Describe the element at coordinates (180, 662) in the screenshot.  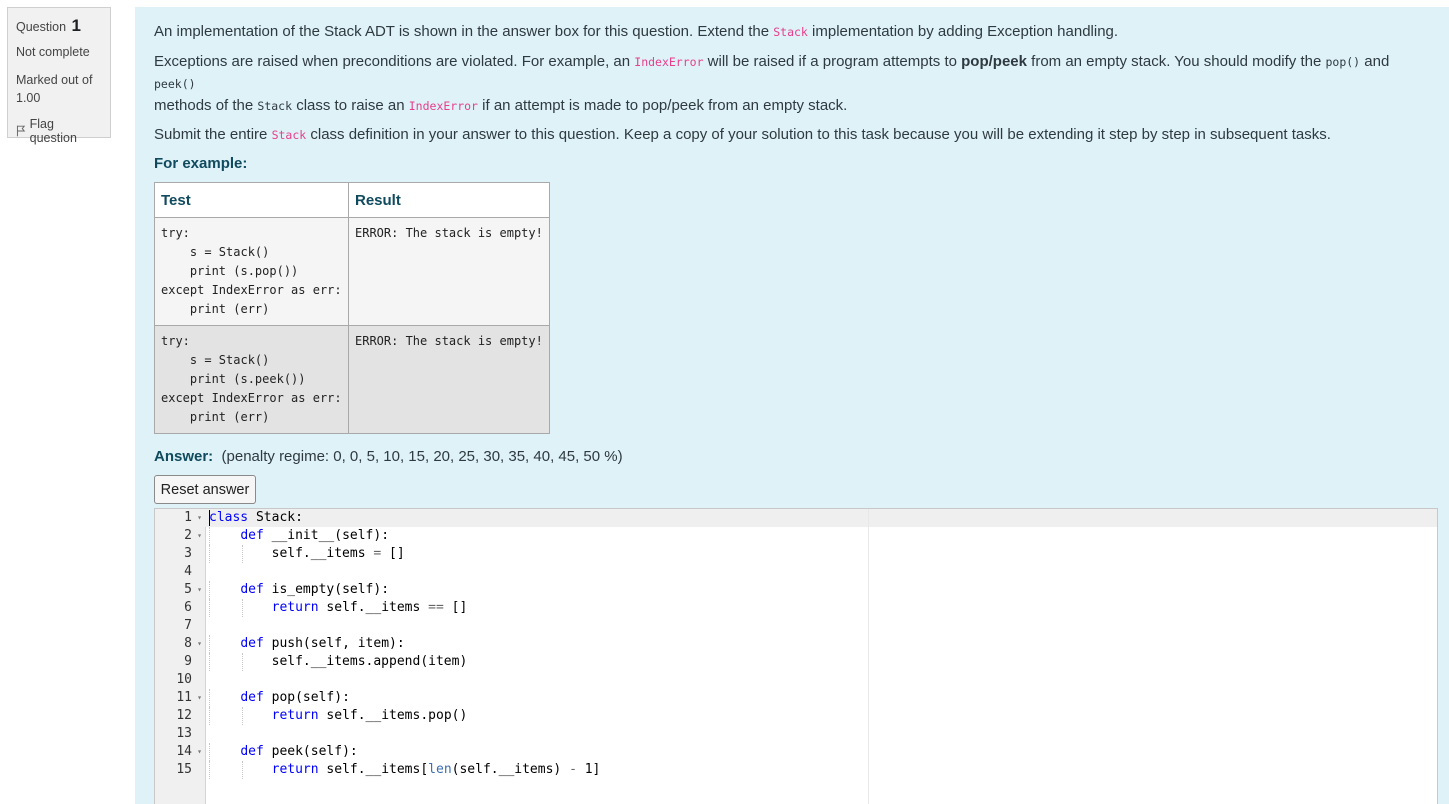
I see `line-number: 9` at that location.